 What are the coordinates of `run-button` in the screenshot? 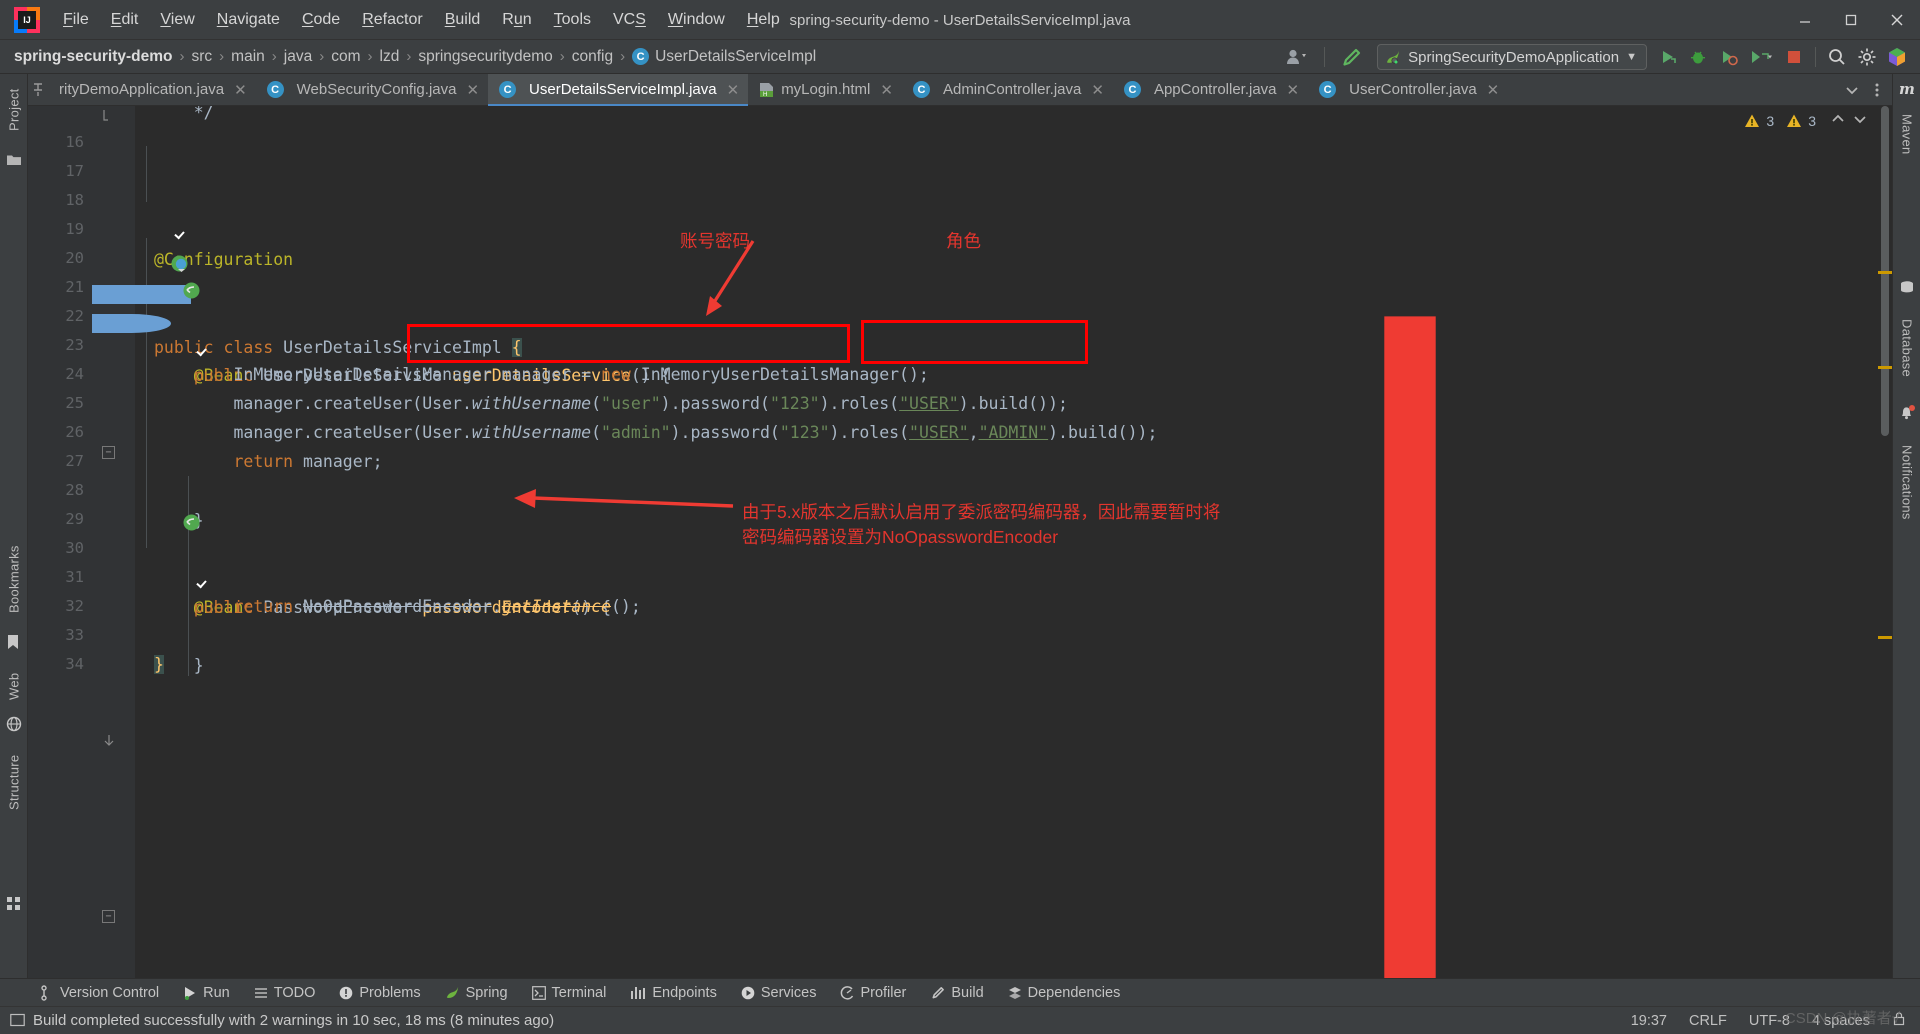 It's located at (1668, 57).